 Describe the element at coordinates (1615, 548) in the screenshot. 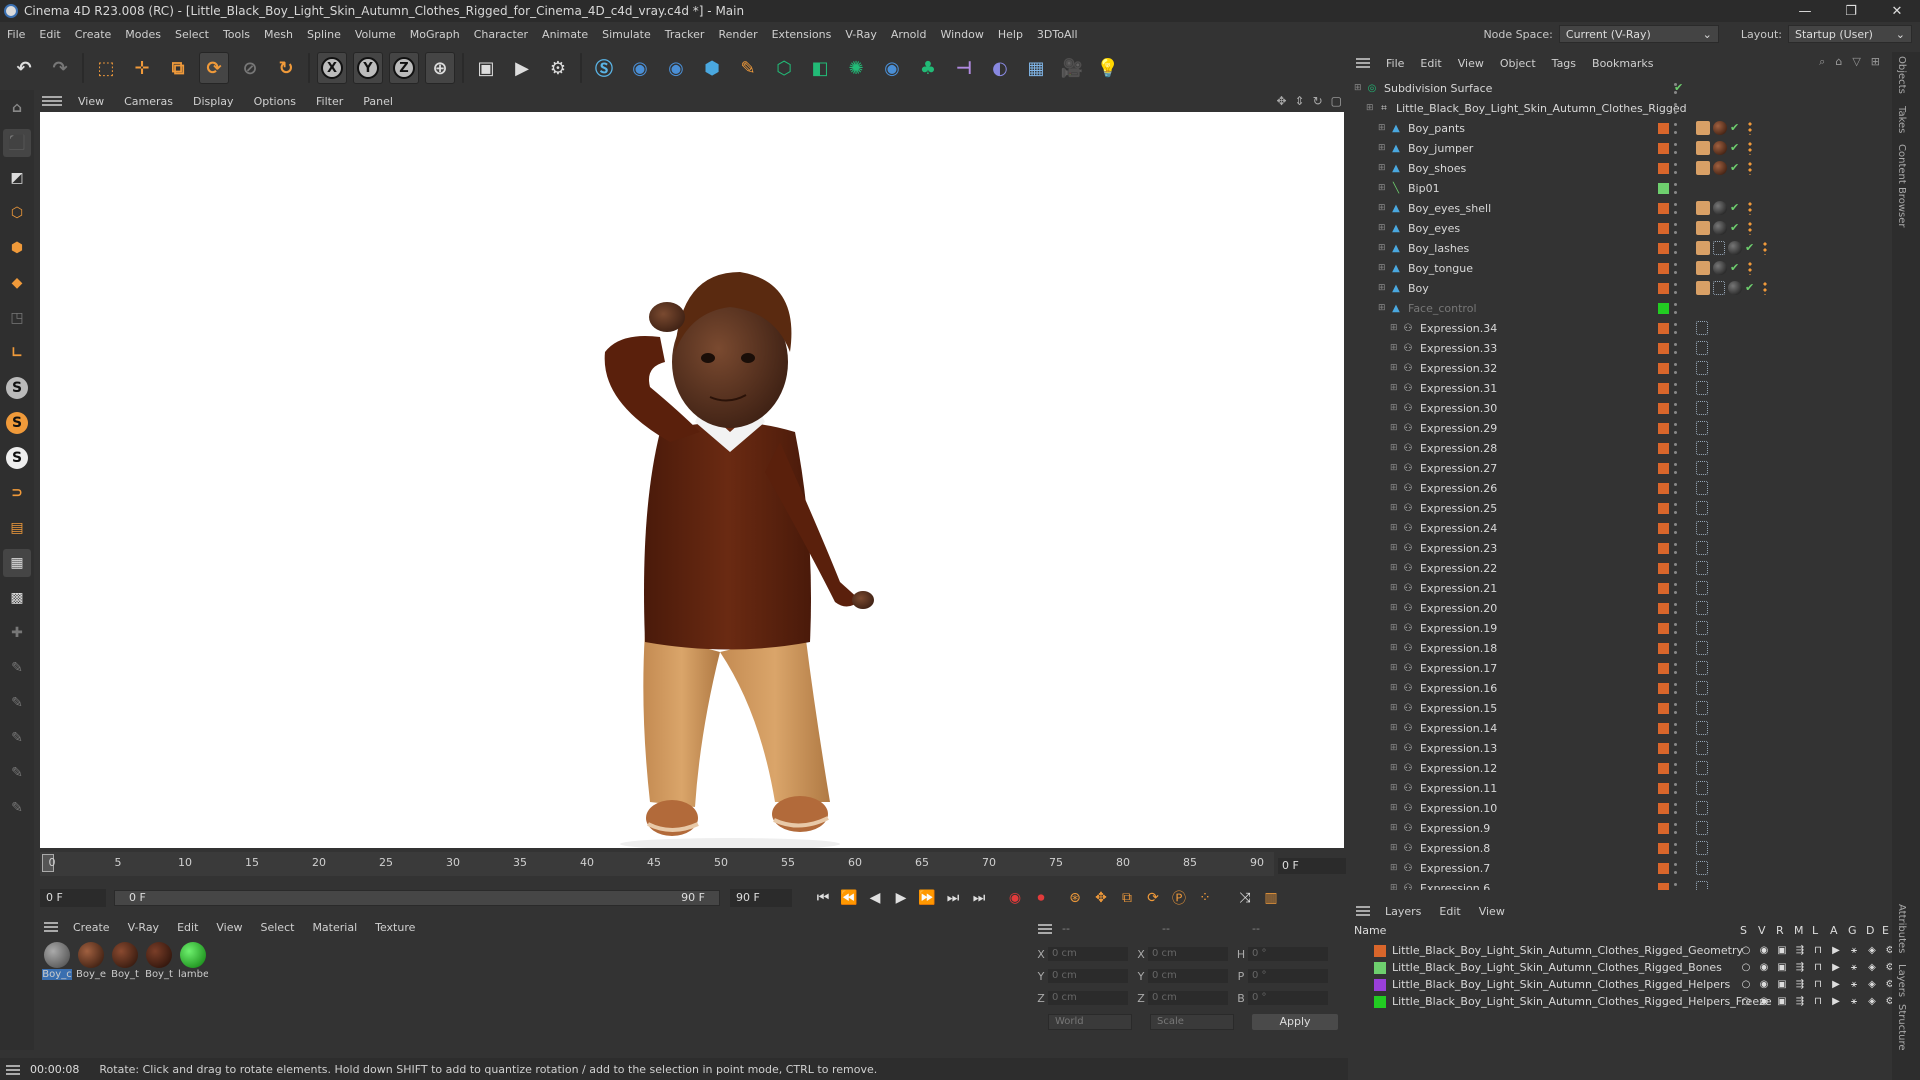

I see `object-row: ⊞ ⚇ Expression.23` at that location.